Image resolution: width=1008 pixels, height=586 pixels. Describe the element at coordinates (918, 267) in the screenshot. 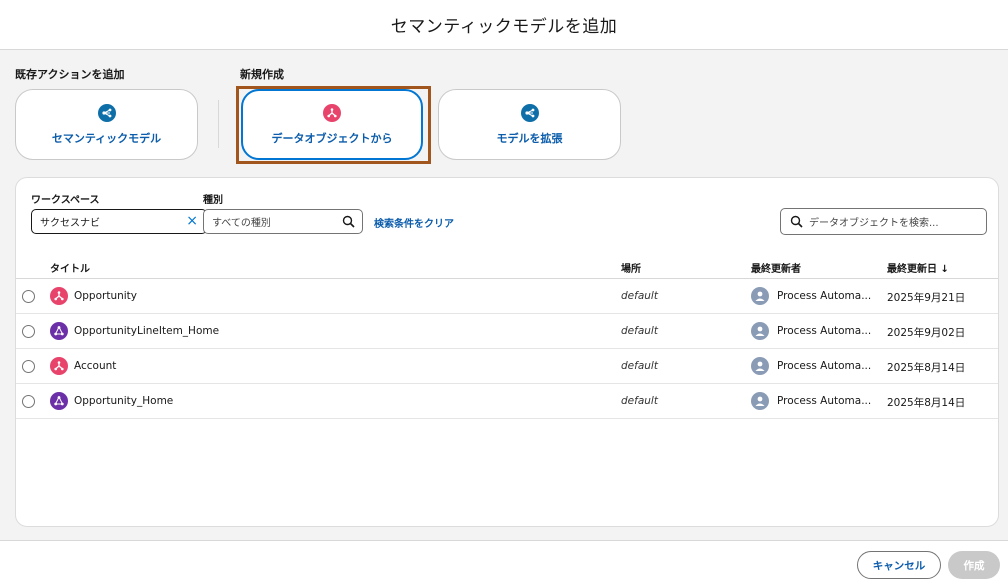

I see `column-updated-date: 最終更新日 ↓` at that location.